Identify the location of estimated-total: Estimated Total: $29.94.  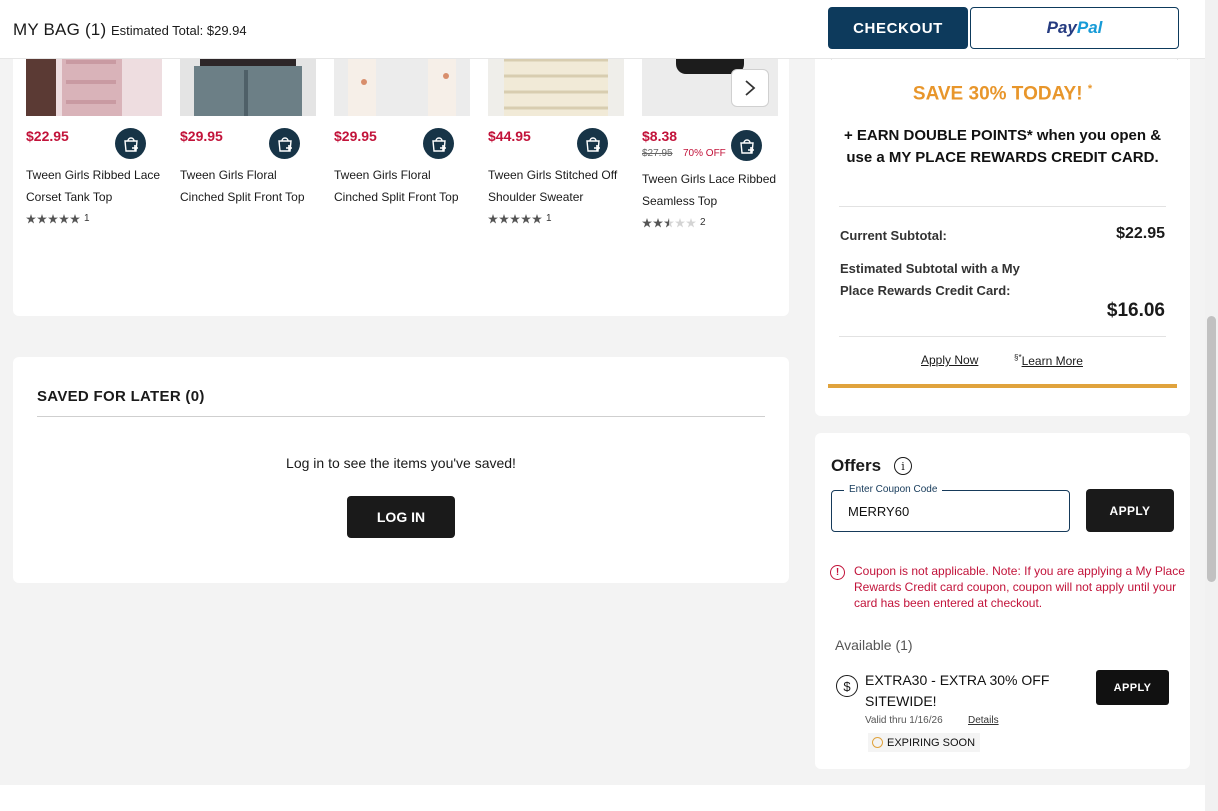
(179, 30).